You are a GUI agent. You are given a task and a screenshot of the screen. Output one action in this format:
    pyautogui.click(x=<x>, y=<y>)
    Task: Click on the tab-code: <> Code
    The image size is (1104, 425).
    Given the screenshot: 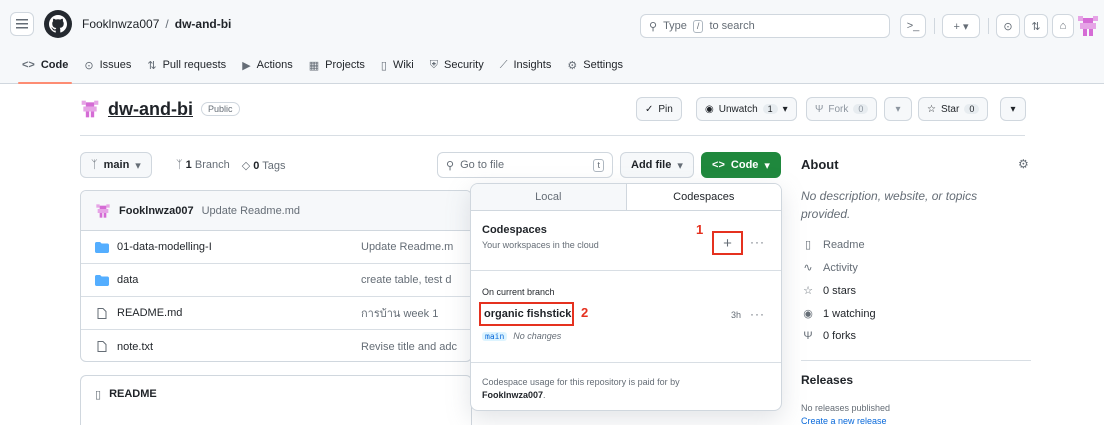 What is the action you would take?
    pyautogui.click(x=45, y=65)
    